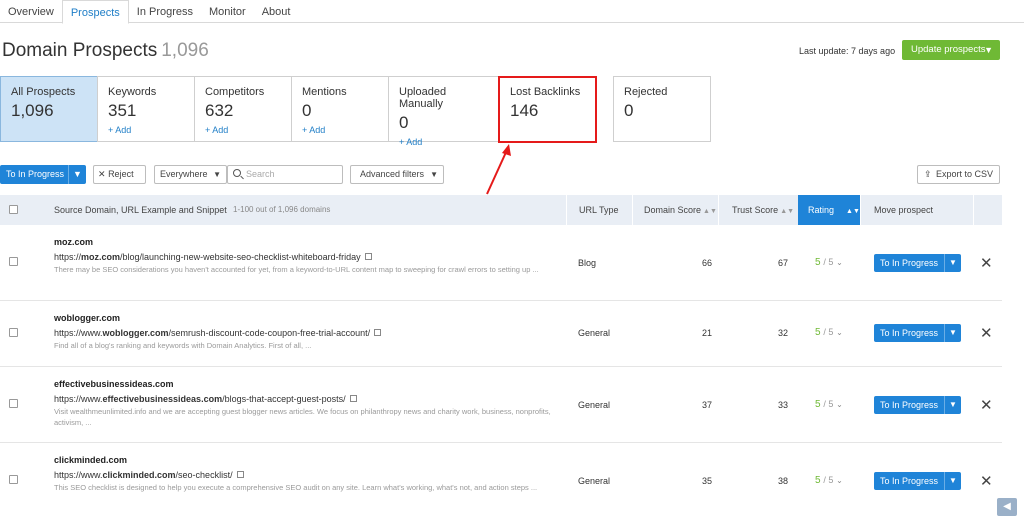  I want to click on page-title-text: Domain Prospects, so click(80, 50).